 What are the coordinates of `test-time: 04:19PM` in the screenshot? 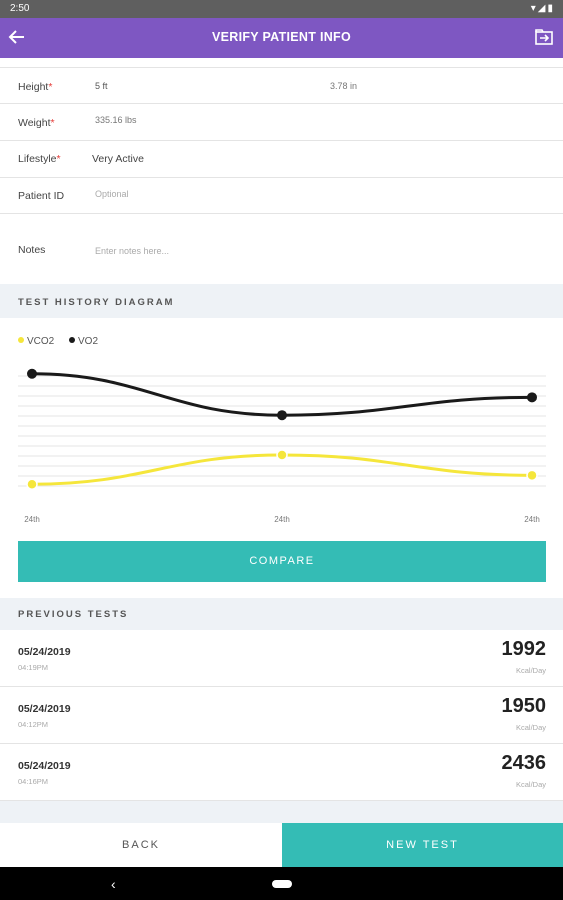 It's located at (33, 667).